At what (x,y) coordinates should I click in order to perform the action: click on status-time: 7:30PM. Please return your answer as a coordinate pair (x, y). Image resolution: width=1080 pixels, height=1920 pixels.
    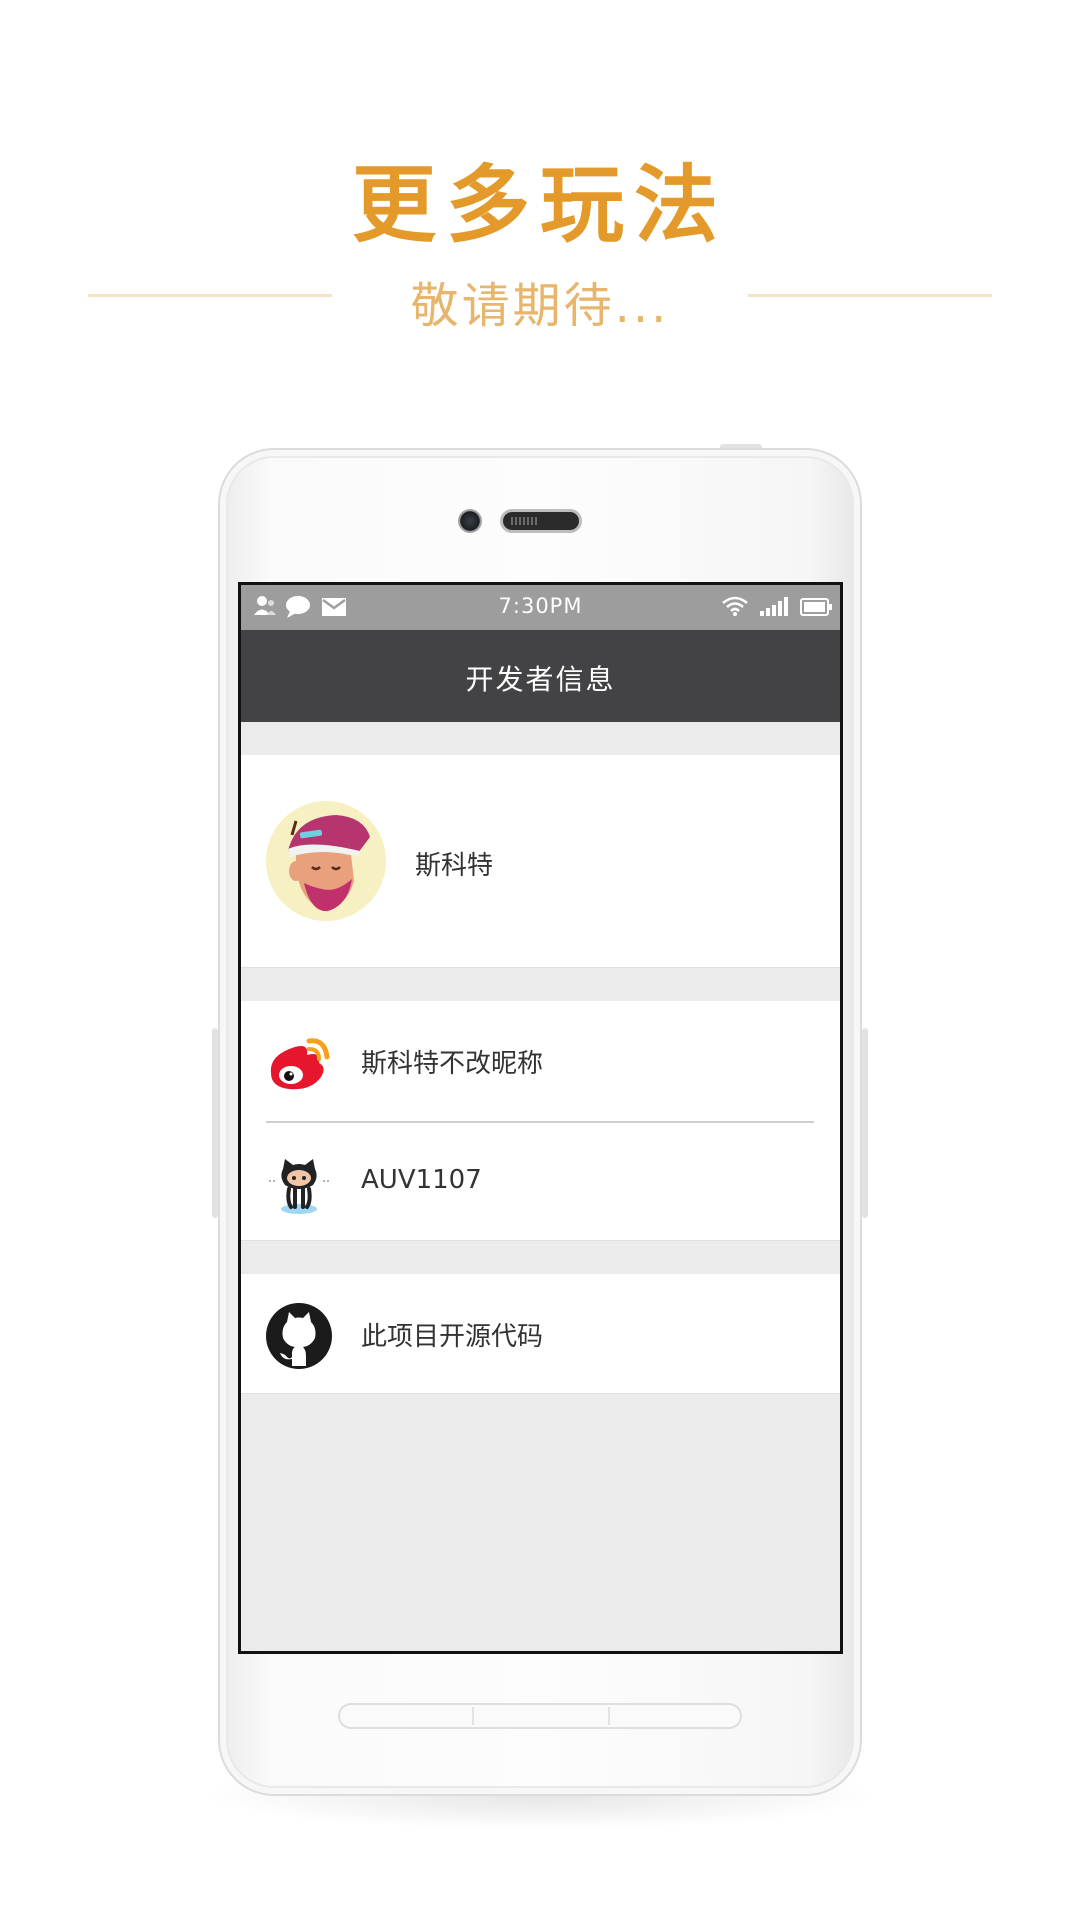
    Looking at the image, I should click on (540, 606).